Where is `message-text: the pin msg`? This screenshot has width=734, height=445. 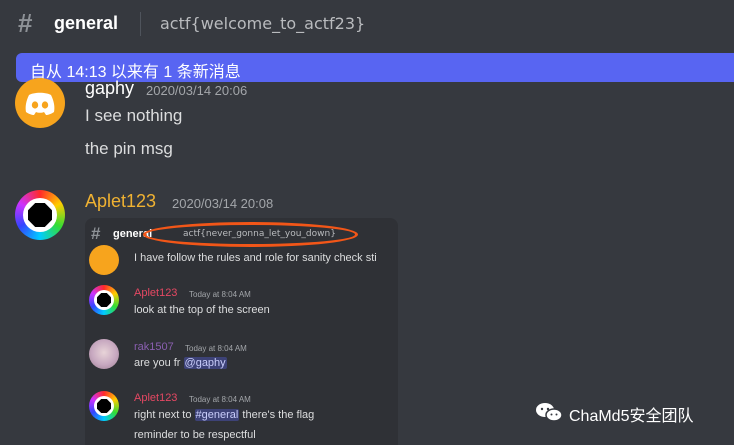 message-text: the pin msg is located at coordinates (129, 148).